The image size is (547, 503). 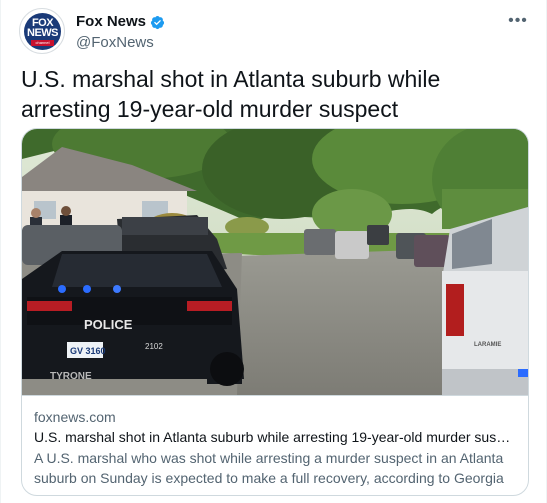 I want to click on author-names: Fox News @FoxNews, so click(x=120, y=32).